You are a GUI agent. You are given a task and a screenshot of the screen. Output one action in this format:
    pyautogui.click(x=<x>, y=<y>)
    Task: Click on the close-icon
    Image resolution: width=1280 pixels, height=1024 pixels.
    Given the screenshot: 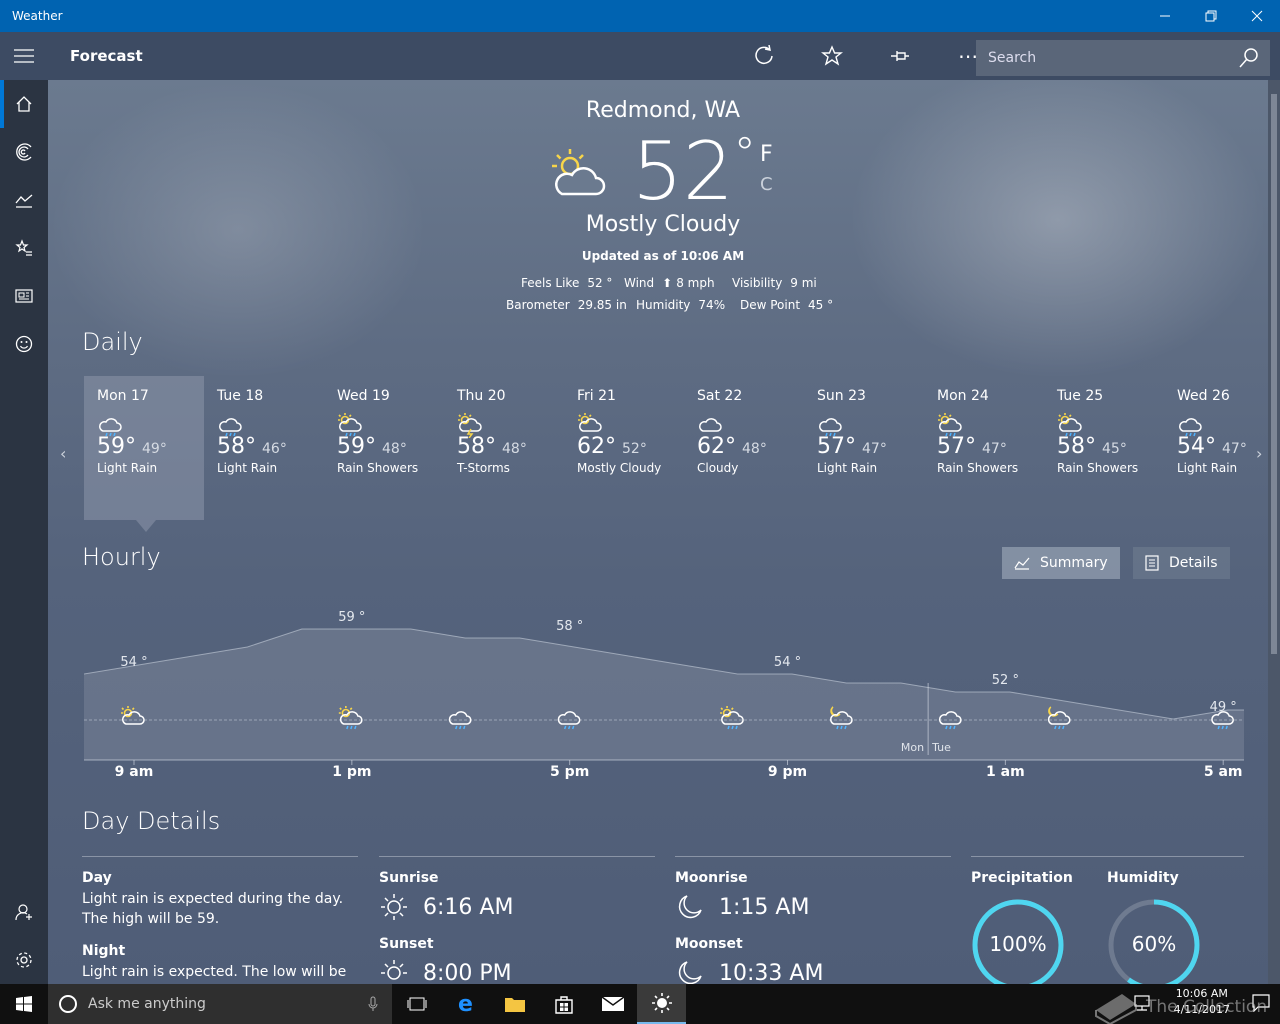 What is the action you would take?
    pyautogui.click(x=1257, y=16)
    